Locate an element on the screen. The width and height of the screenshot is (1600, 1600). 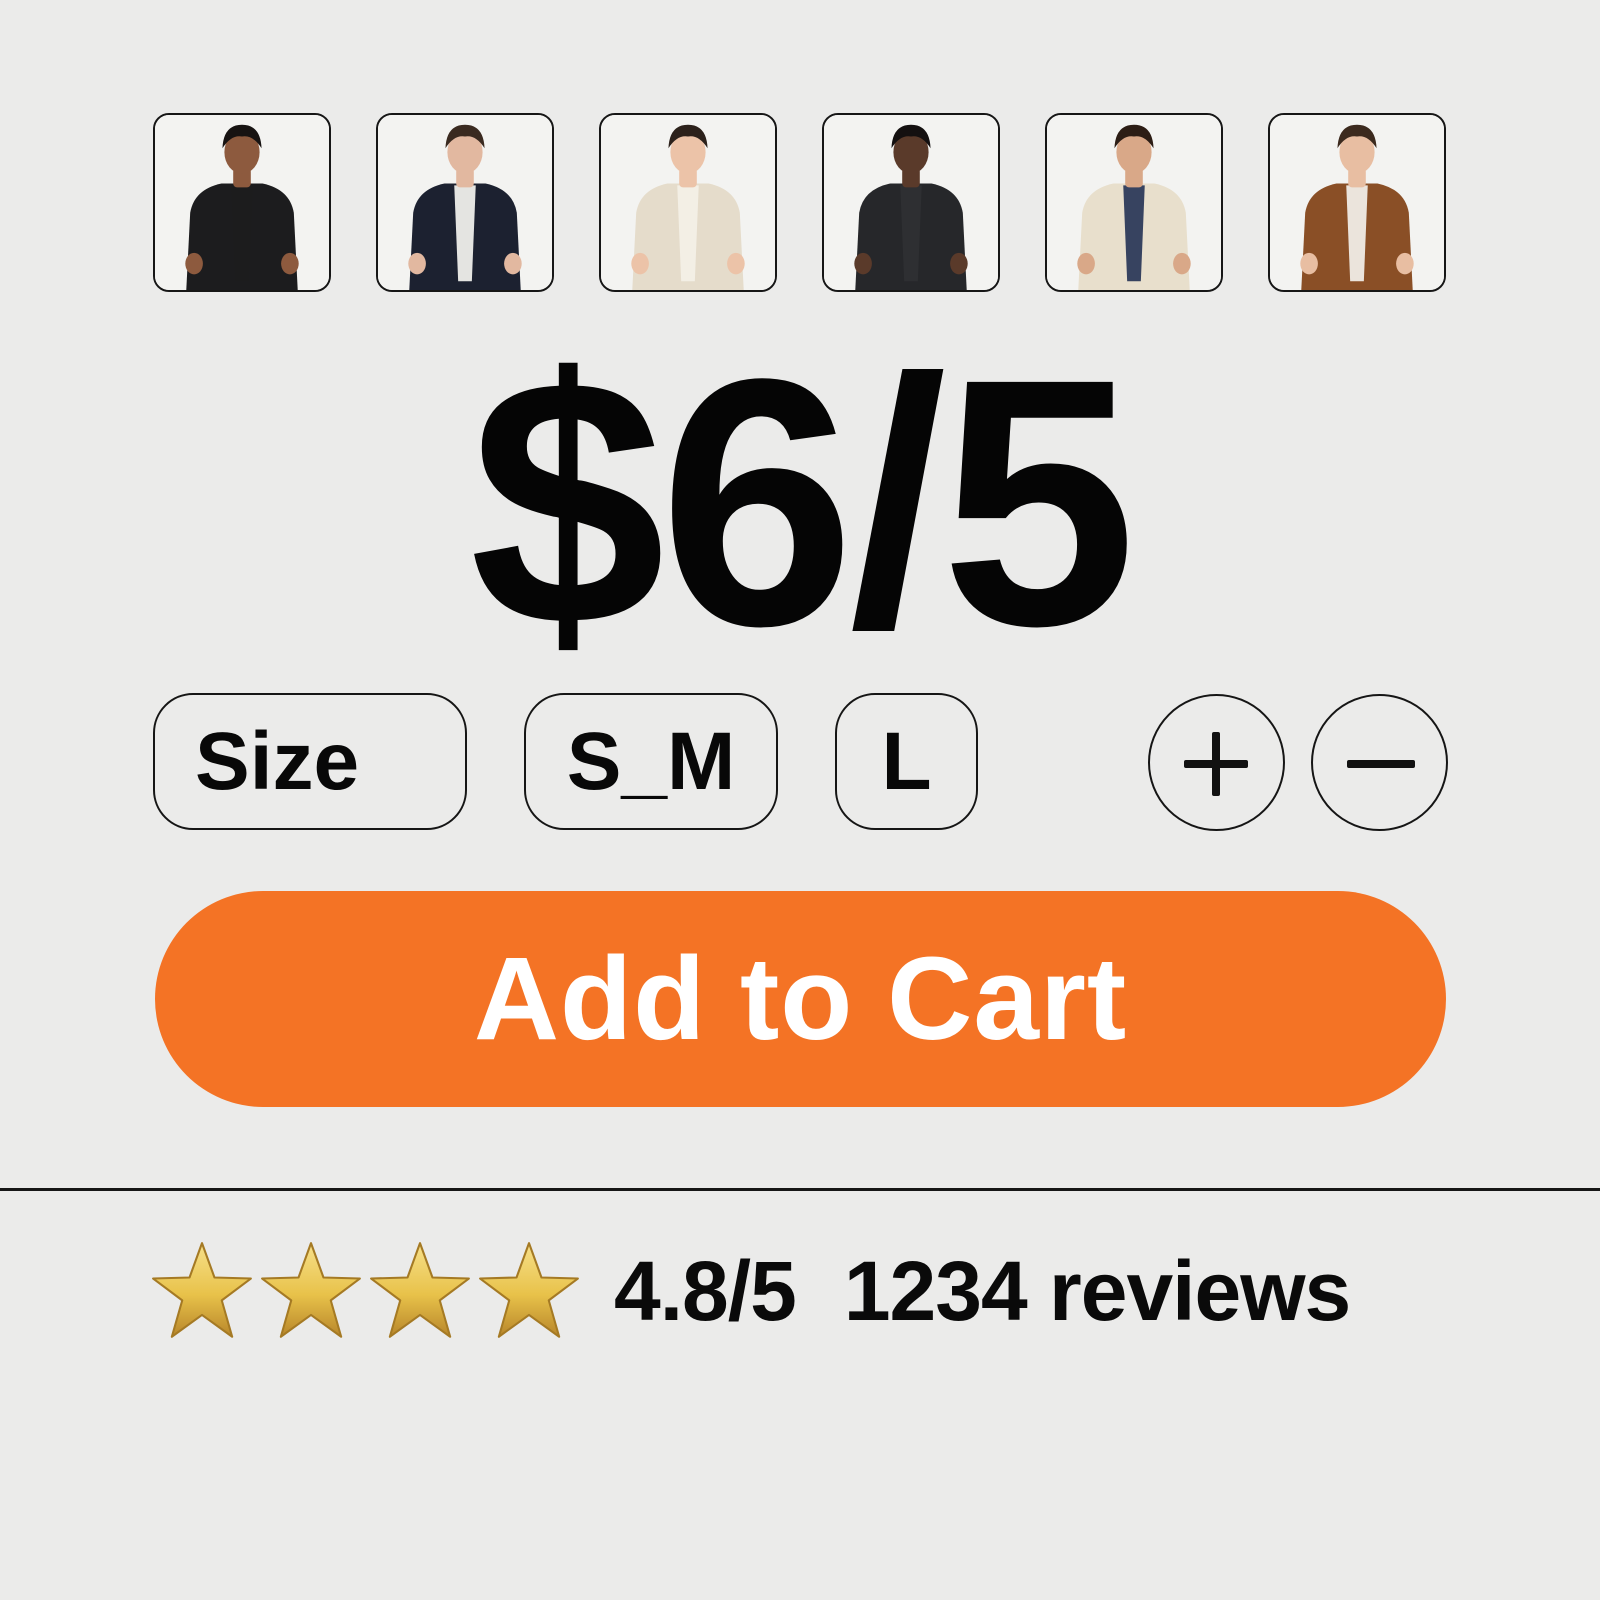
plus-icon-stroke is located at coordinates (1216, 764).